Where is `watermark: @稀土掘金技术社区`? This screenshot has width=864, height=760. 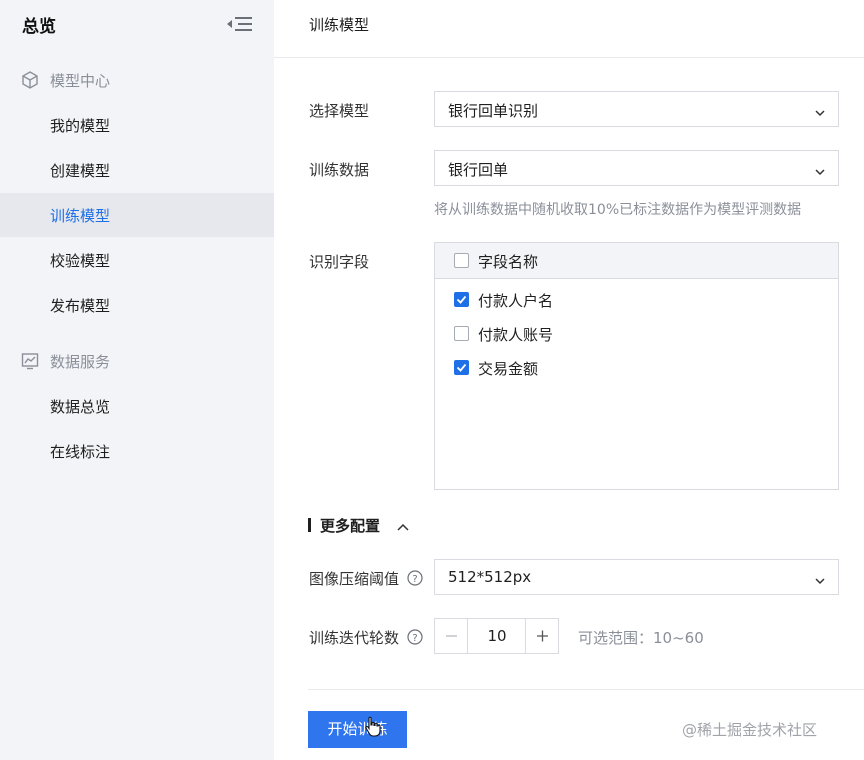 watermark: @稀土掘金技术社区 is located at coordinates (750, 730).